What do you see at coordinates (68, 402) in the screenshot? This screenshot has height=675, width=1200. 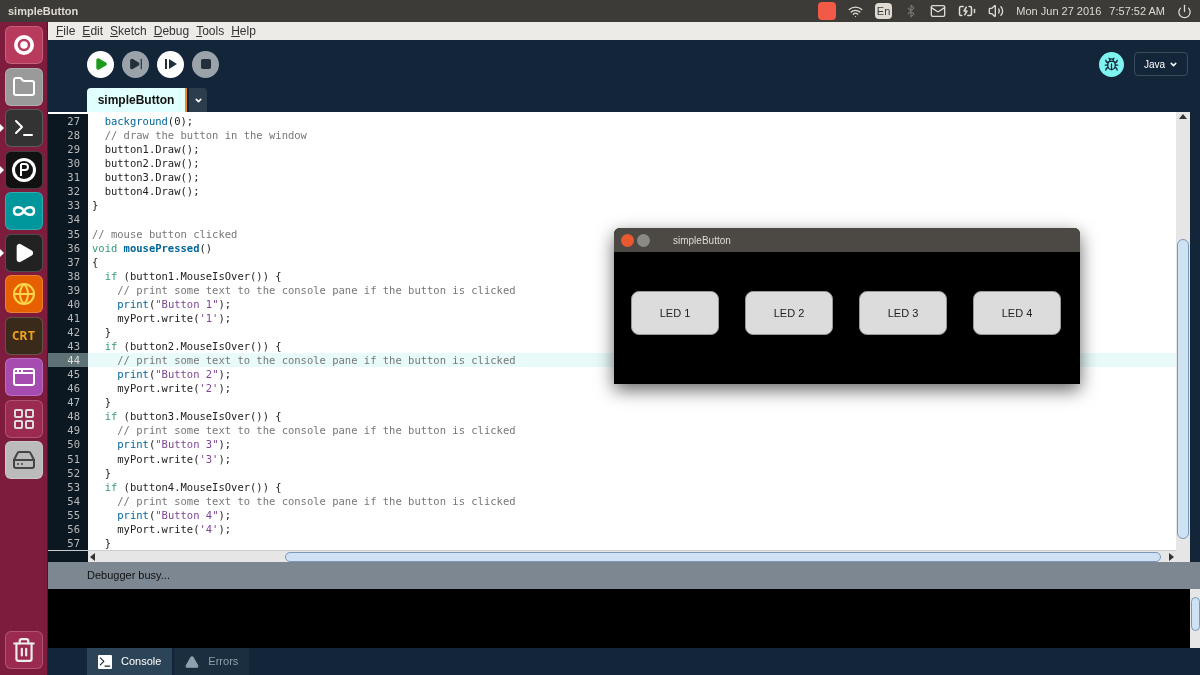 I see `line-number: 47` at bounding box center [68, 402].